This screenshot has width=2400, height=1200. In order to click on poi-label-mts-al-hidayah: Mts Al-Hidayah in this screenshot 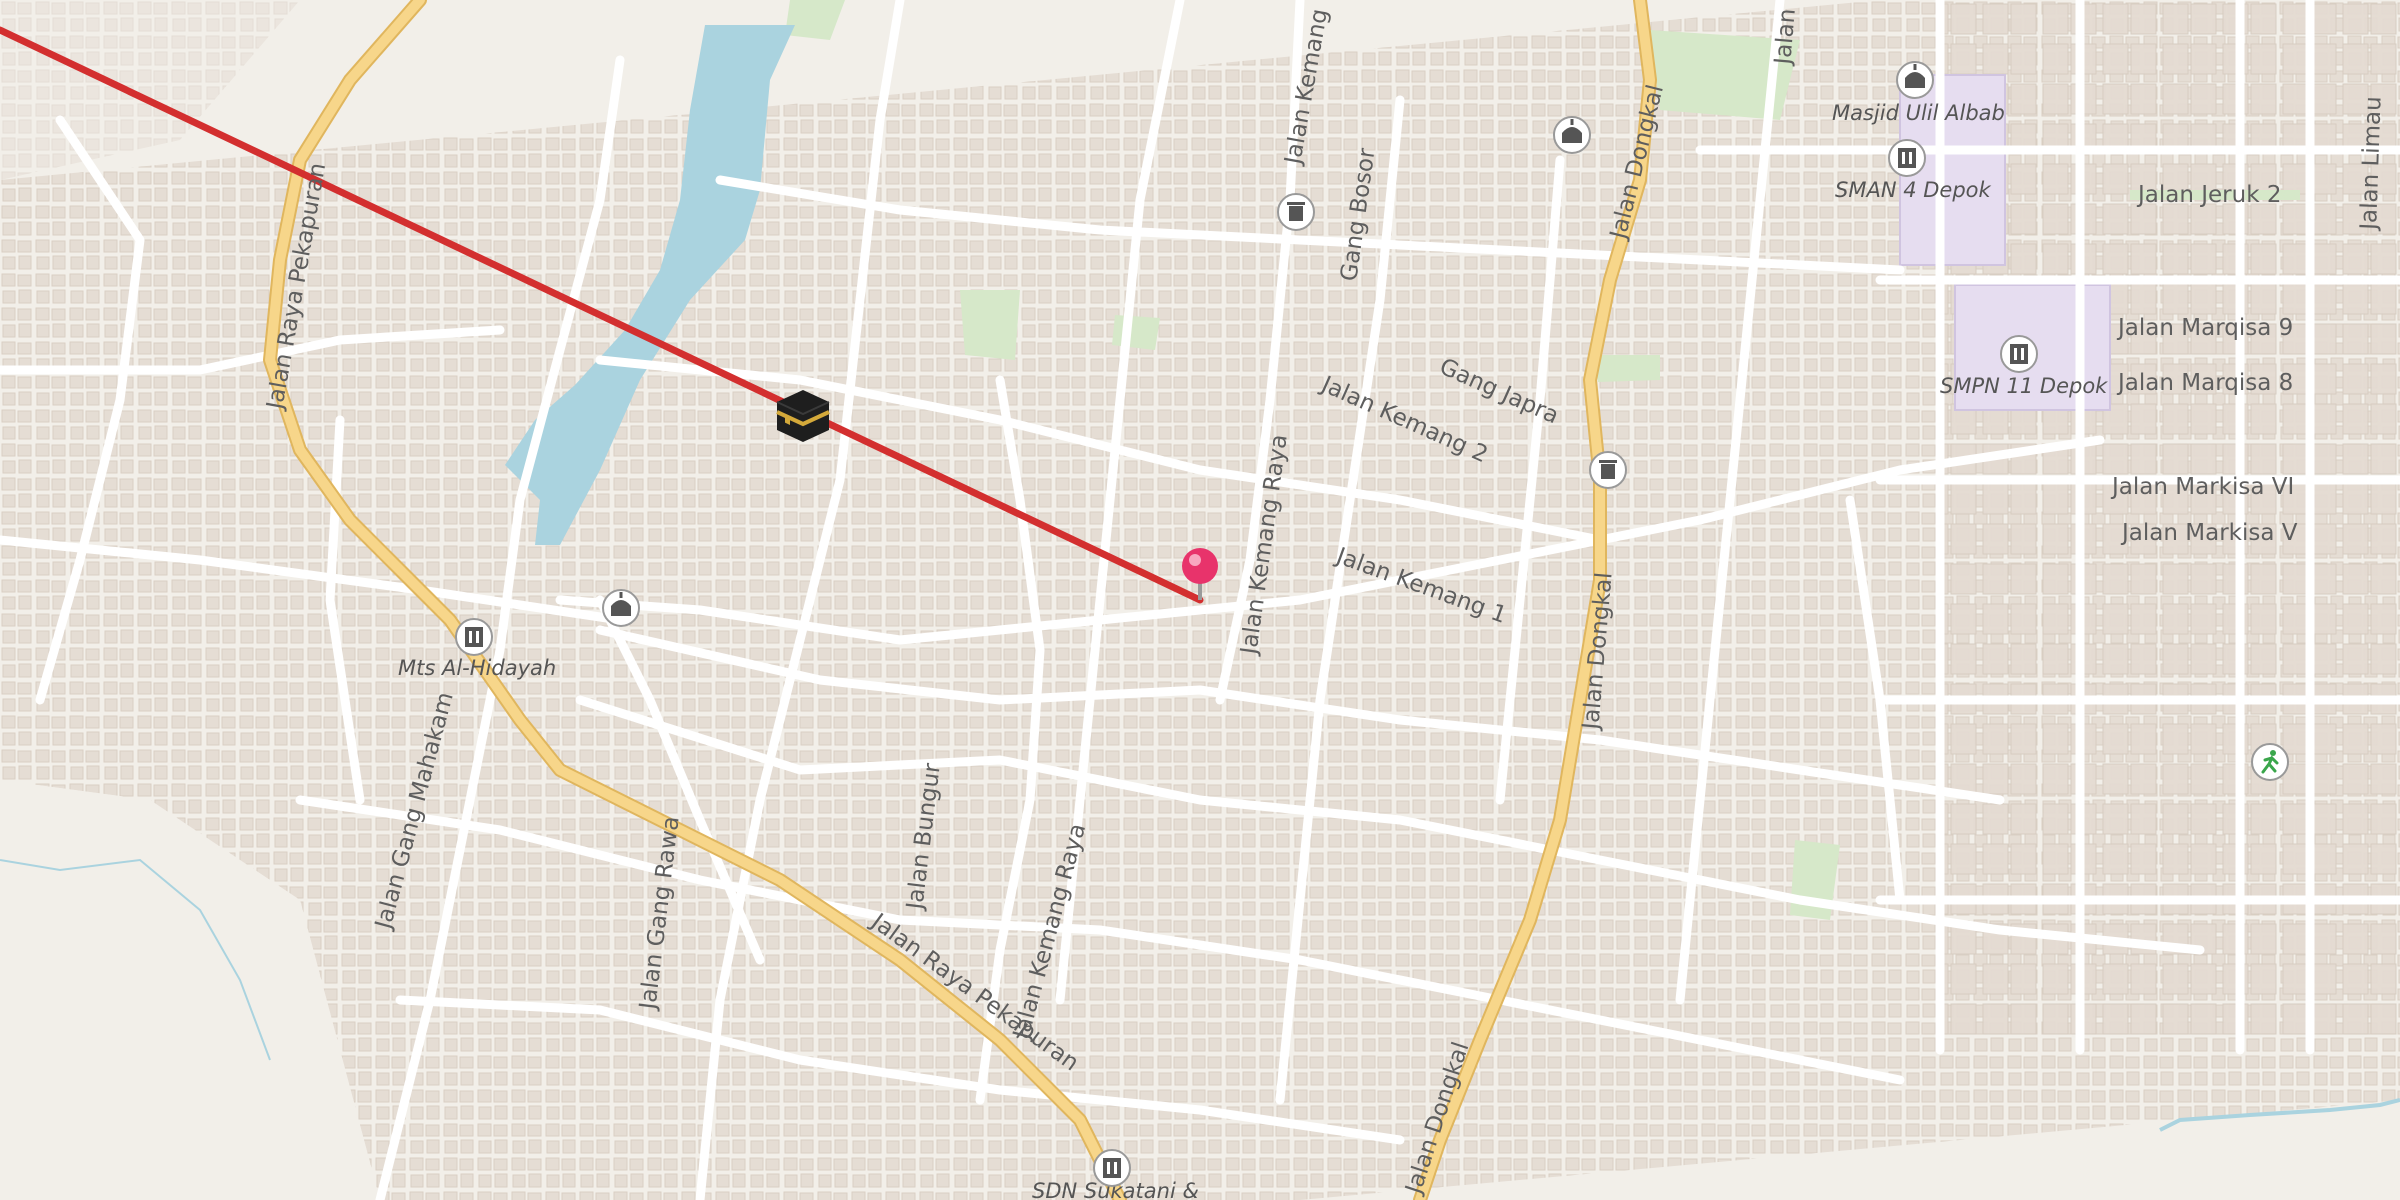, I will do `click(477, 668)`.